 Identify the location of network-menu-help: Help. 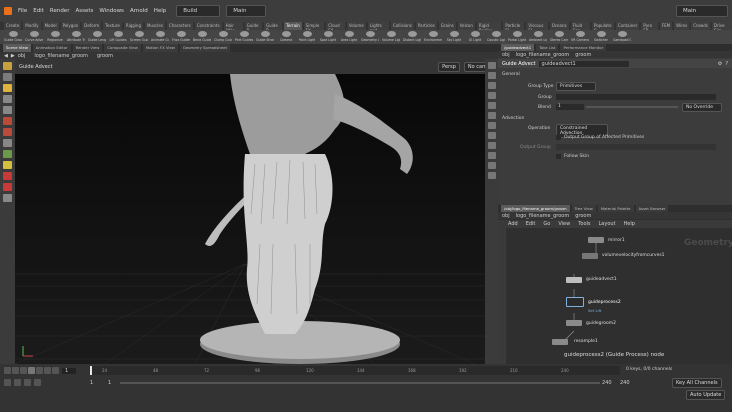
(629, 224).